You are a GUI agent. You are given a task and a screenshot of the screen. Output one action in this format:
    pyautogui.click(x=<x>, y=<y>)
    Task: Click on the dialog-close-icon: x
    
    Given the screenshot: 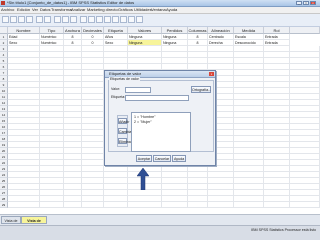 What is the action you would take?
    pyautogui.click(x=211, y=74)
    